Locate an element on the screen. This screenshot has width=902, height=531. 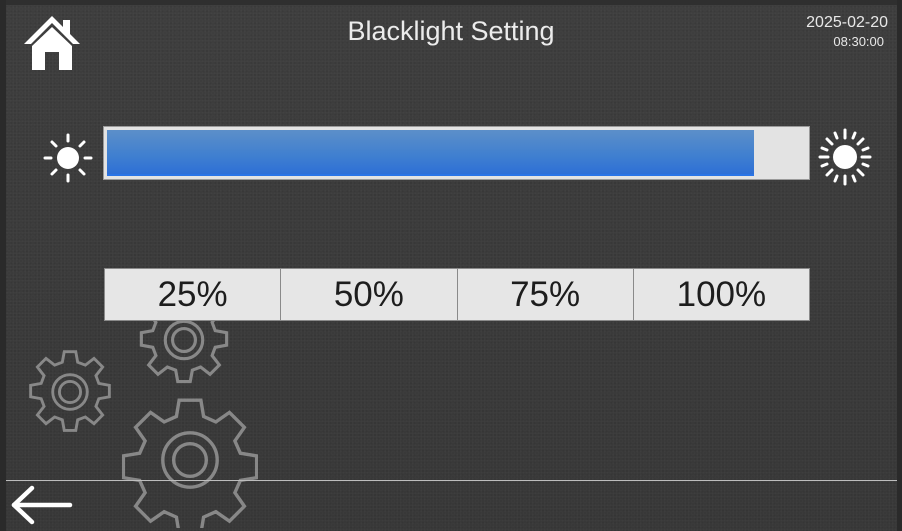
brightness-increase-button is located at coordinates (845, 157).